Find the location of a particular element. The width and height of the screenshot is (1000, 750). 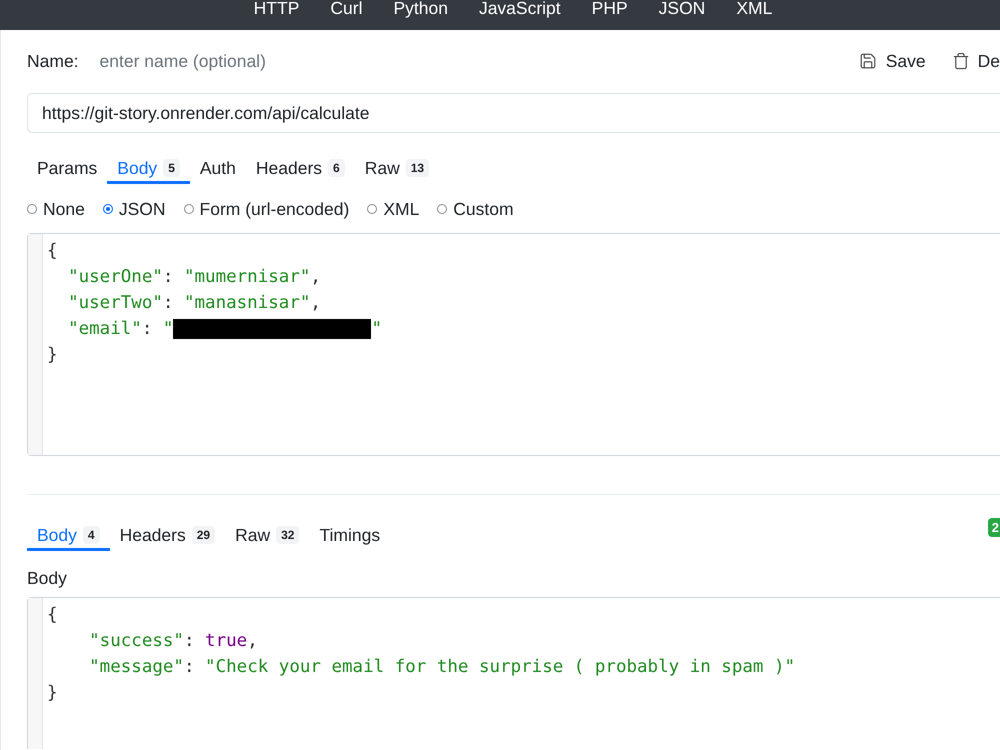

json-boolean: true is located at coordinates (226, 641).